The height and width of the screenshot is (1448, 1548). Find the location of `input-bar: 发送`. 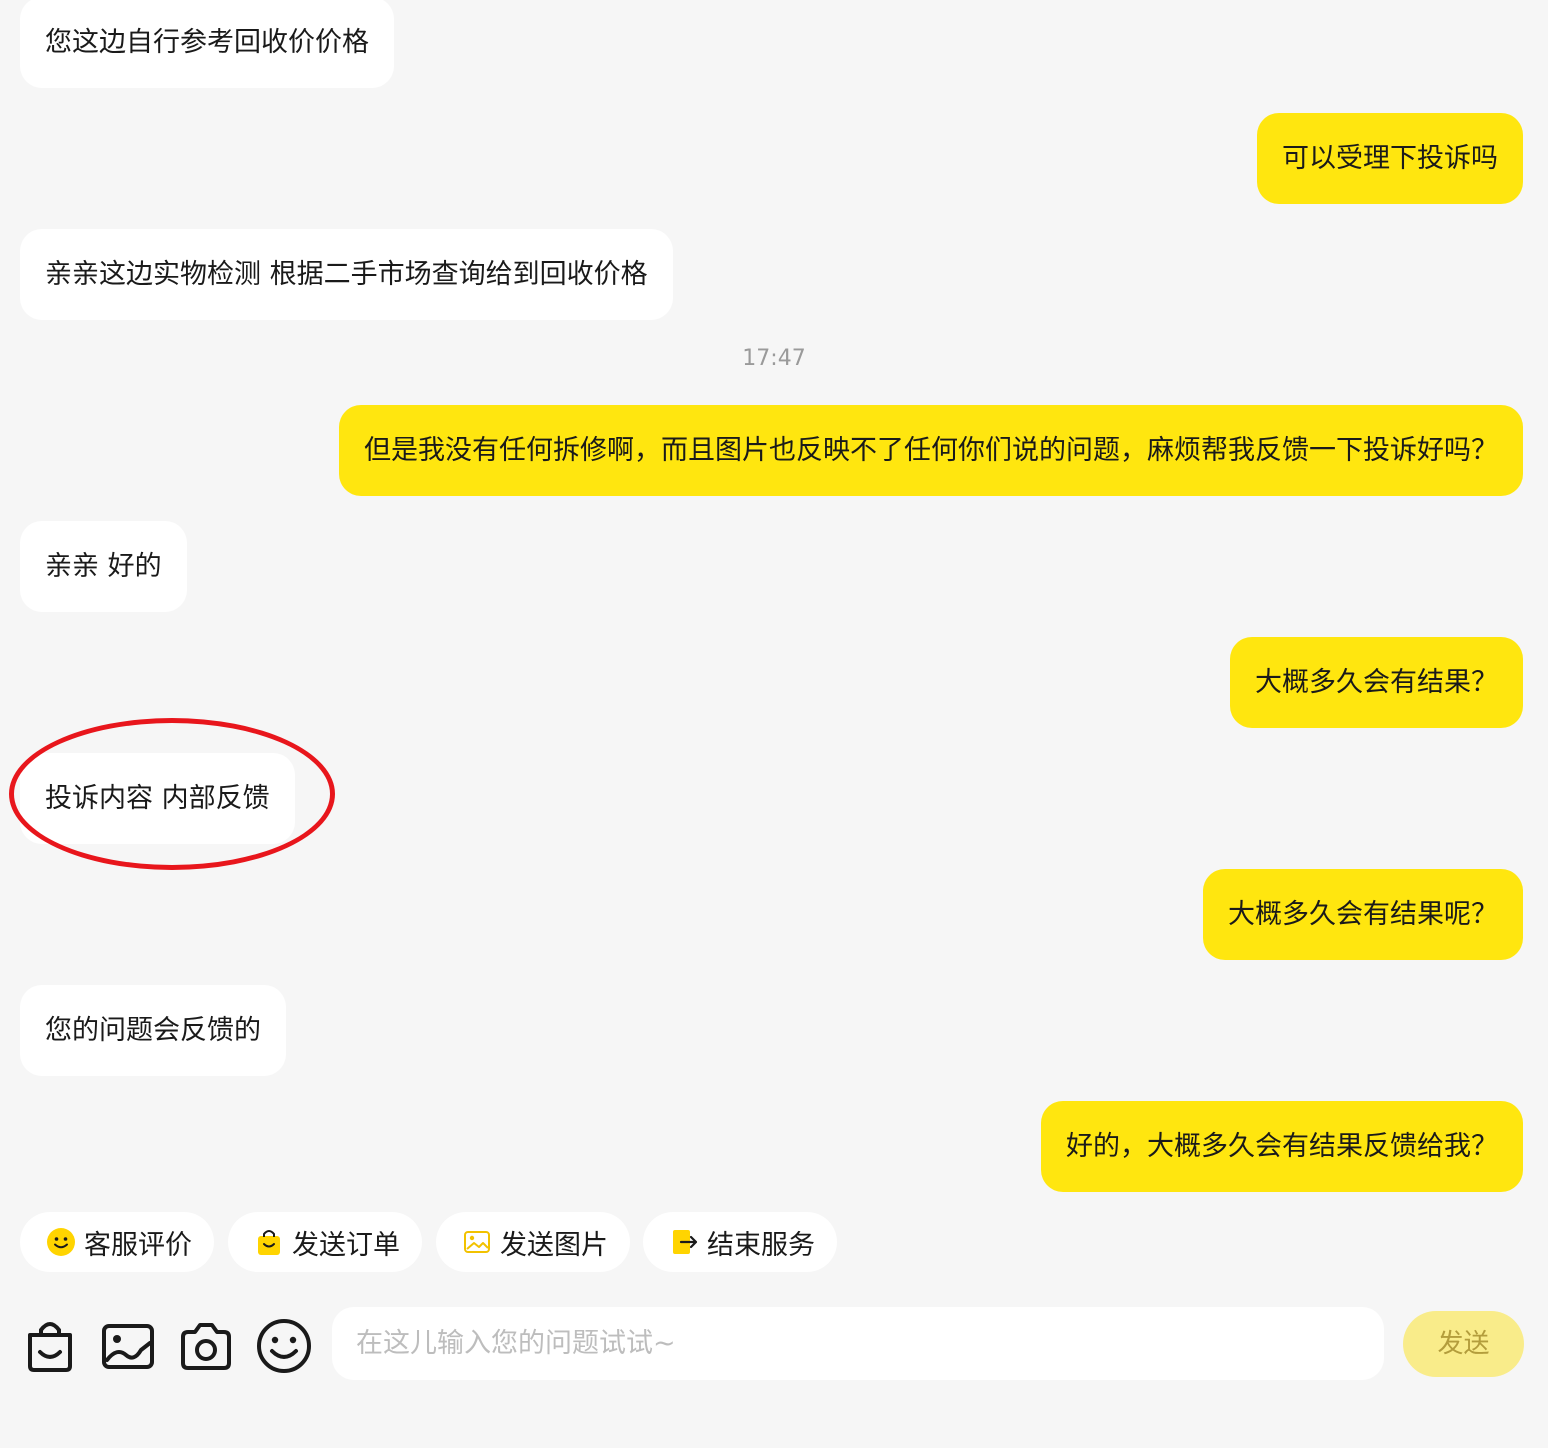

input-bar: 发送 is located at coordinates (774, 1371).